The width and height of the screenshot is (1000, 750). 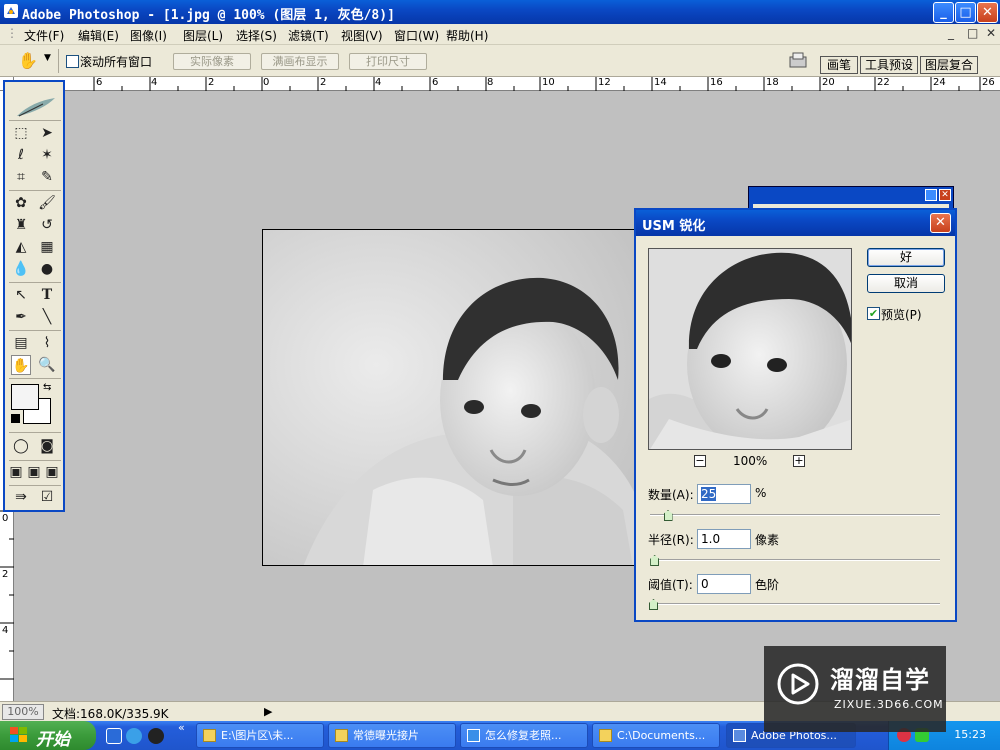 I want to click on line-tool-icon: ╲, so click(x=47, y=317).